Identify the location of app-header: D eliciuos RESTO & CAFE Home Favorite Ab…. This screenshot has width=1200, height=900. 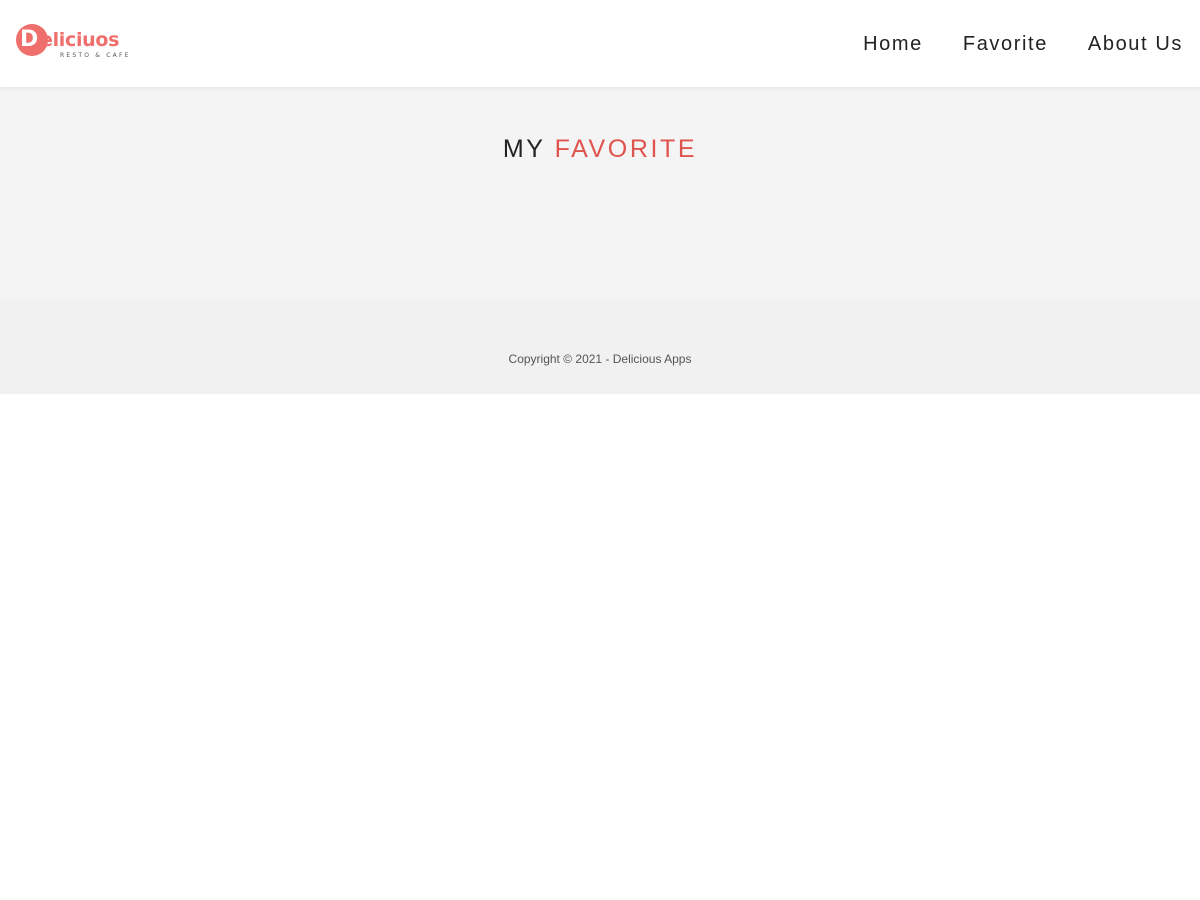
(600, 43).